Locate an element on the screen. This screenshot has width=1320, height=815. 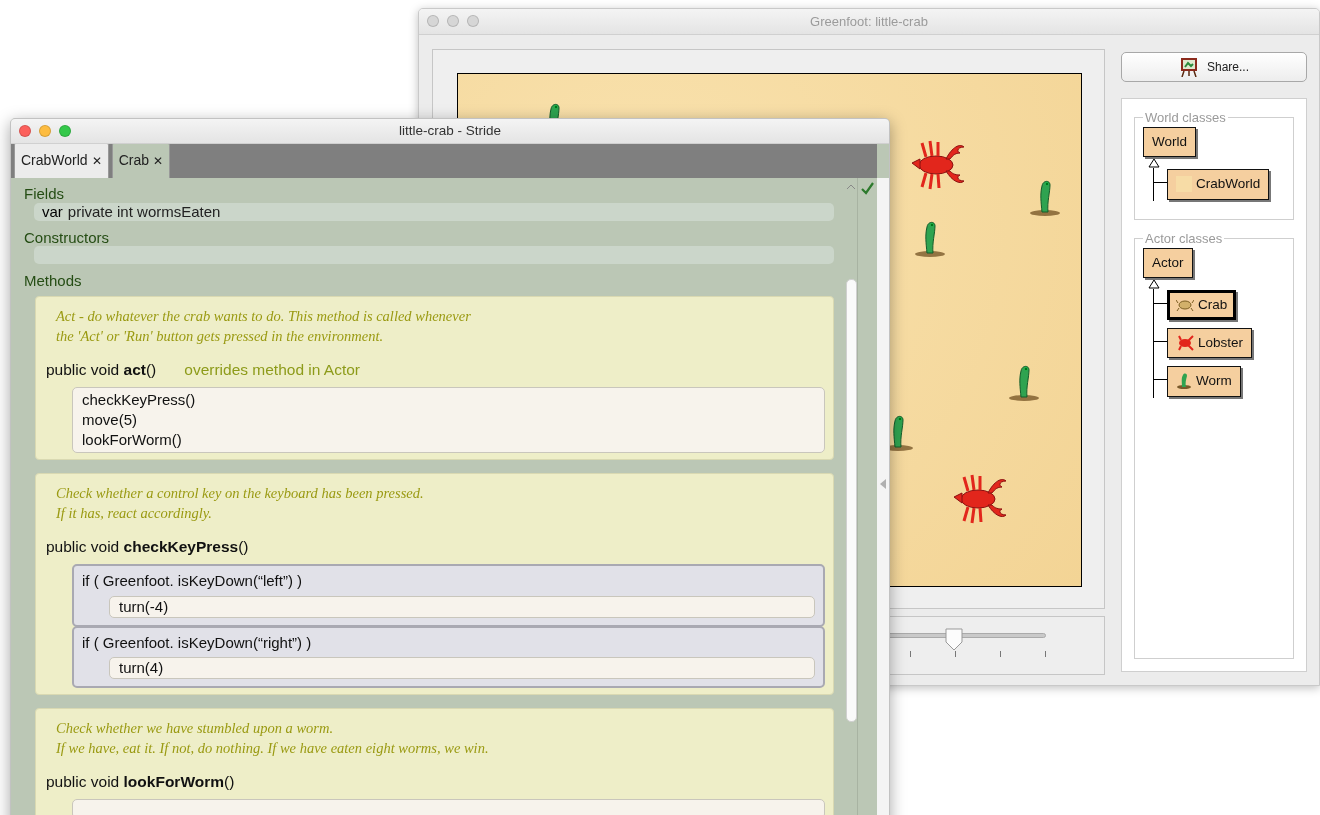
group-title: World classes is located at coordinates (1185, 117).